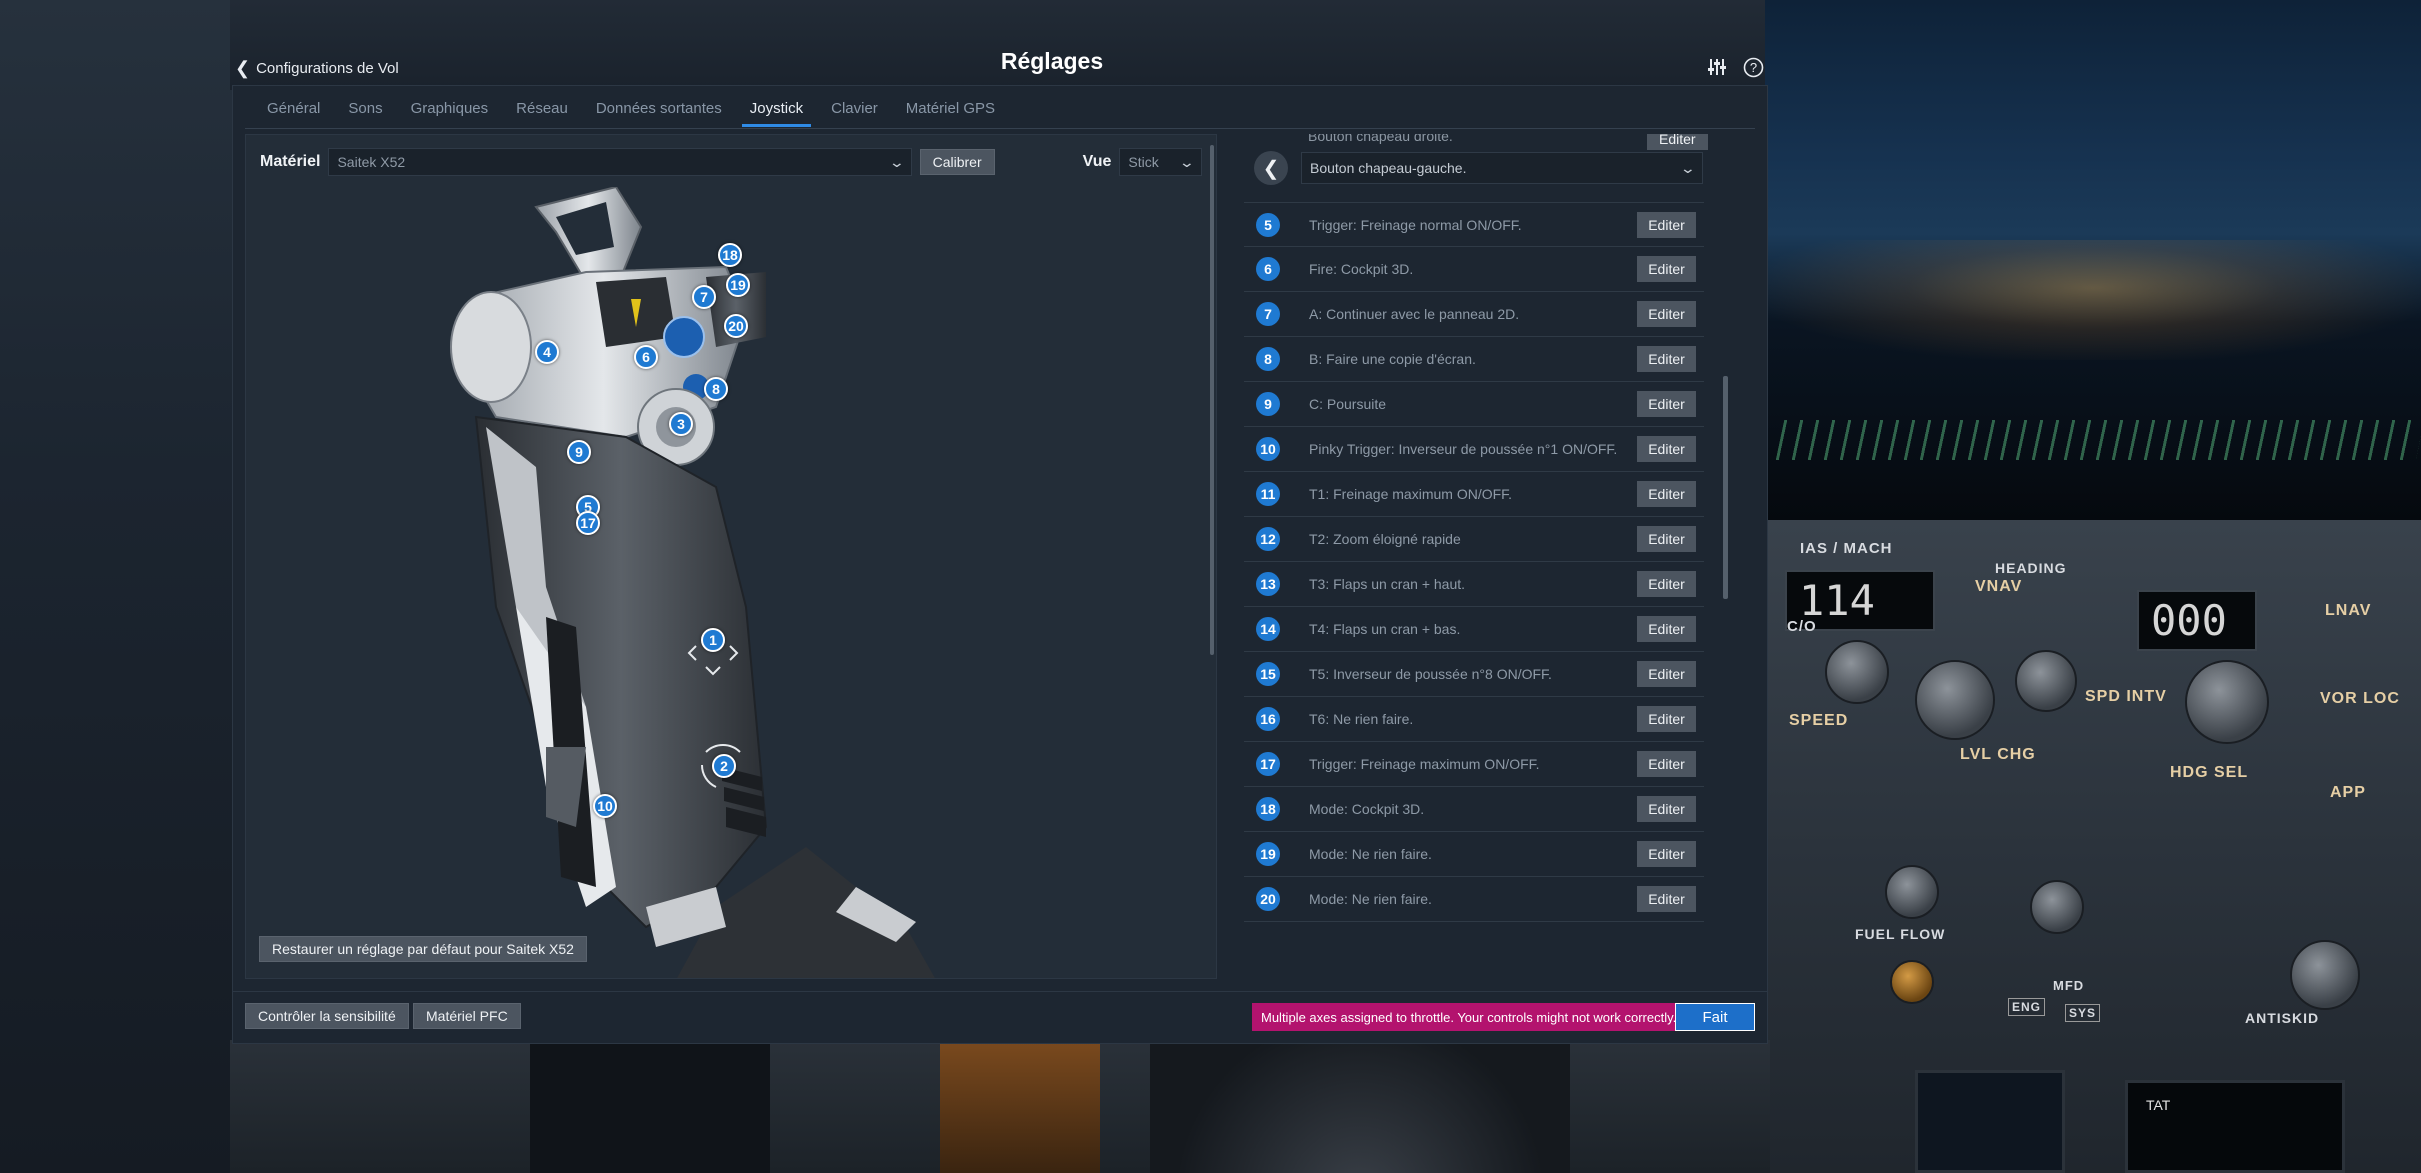  What do you see at coordinates (724, 766) in the screenshot?
I see `marker-2: 2` at bounding box center [724, 766].